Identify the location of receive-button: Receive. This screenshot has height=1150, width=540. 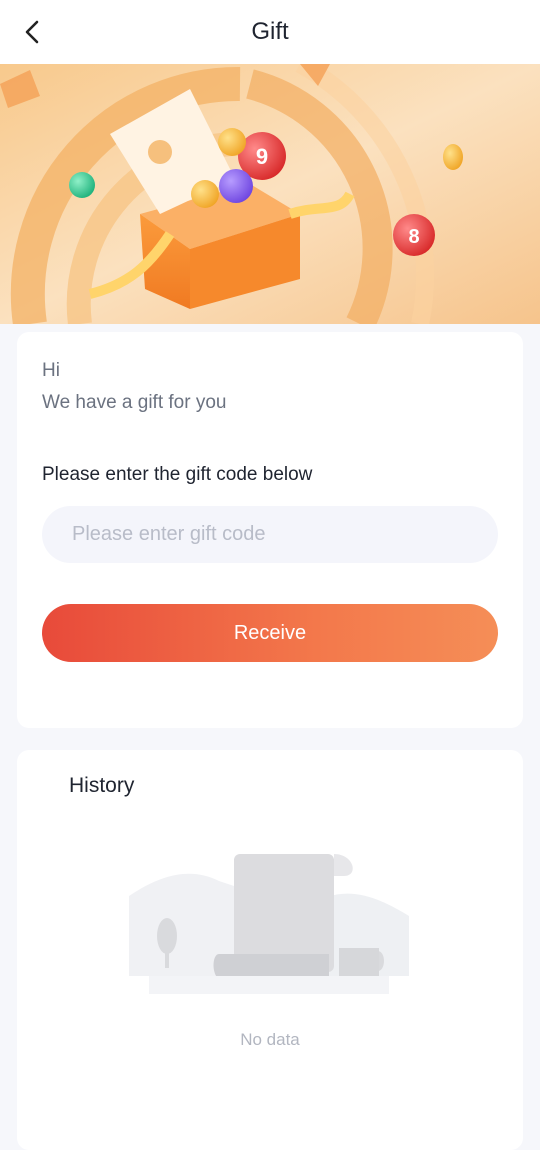
(270, 633).